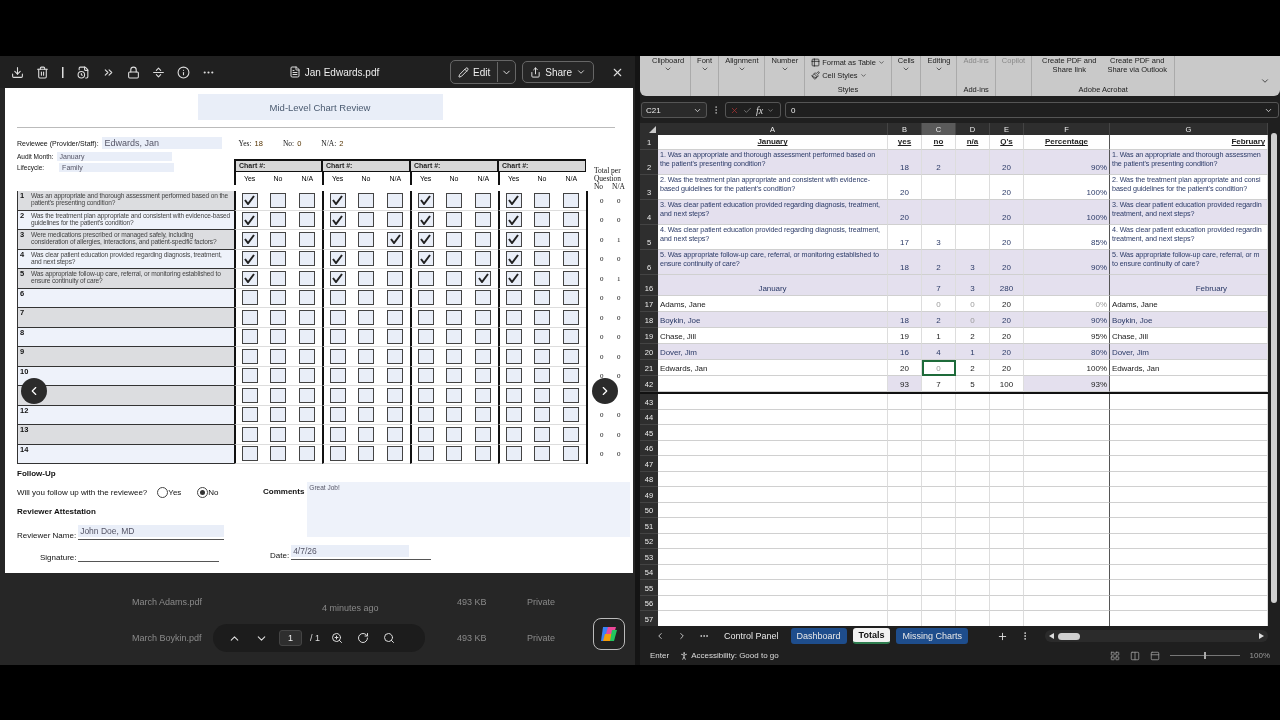 Image resolution: width=1280 pixels, height=720 pixels. What do you see at coordinates (1051, 636) in the screenshot?
I see `scroll-left-icon` at bounding box center [1051, 636].